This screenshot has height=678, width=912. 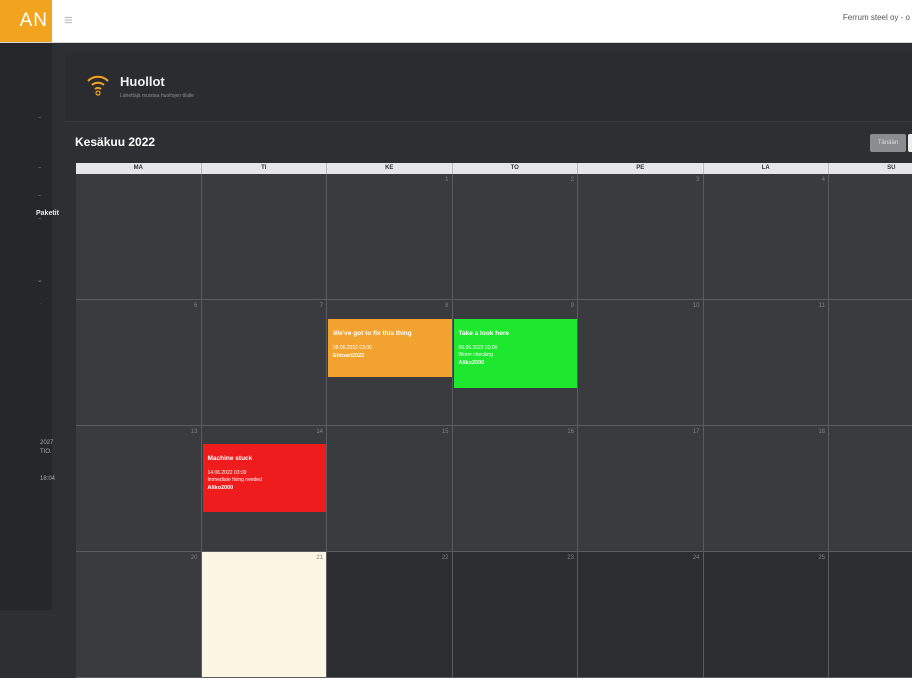 What do you see at coordinates (157, 96) in the screenshot?
I see `page-subtitle: Lähettäjä muistaa huoltojen tilalle` at bounding box center [157, 96].